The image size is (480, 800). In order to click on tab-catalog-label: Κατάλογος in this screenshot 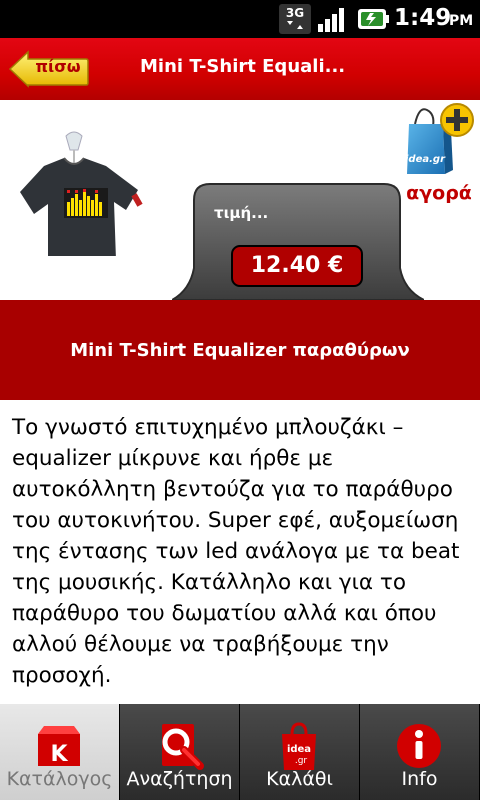, I will do `click(59, 779)`.